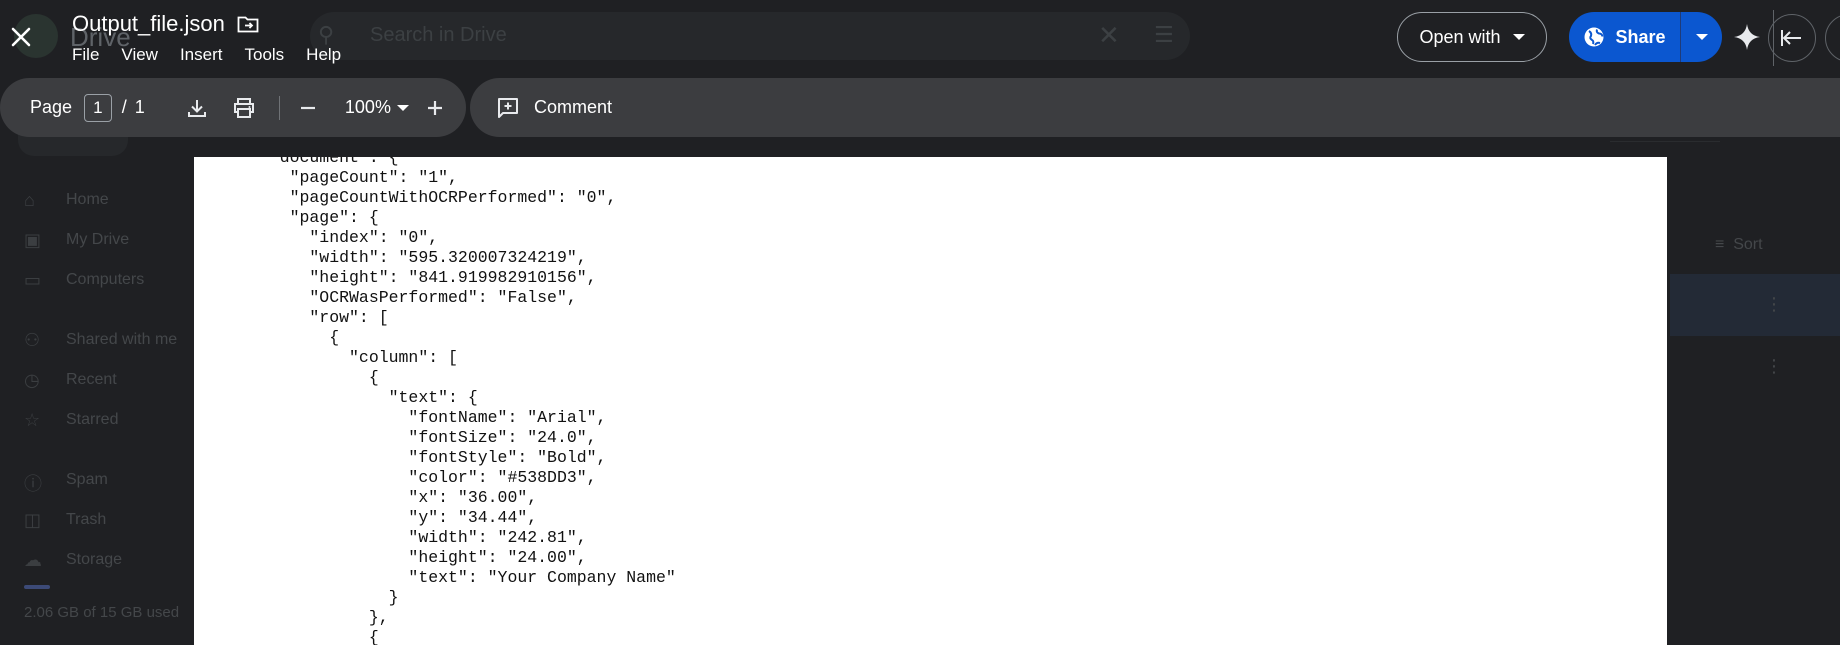 This screenshot has height=645, width=1840. Describe the element at coordinates (33, 520) in the screenshot. I see `trash-icon: ◫` at that location.